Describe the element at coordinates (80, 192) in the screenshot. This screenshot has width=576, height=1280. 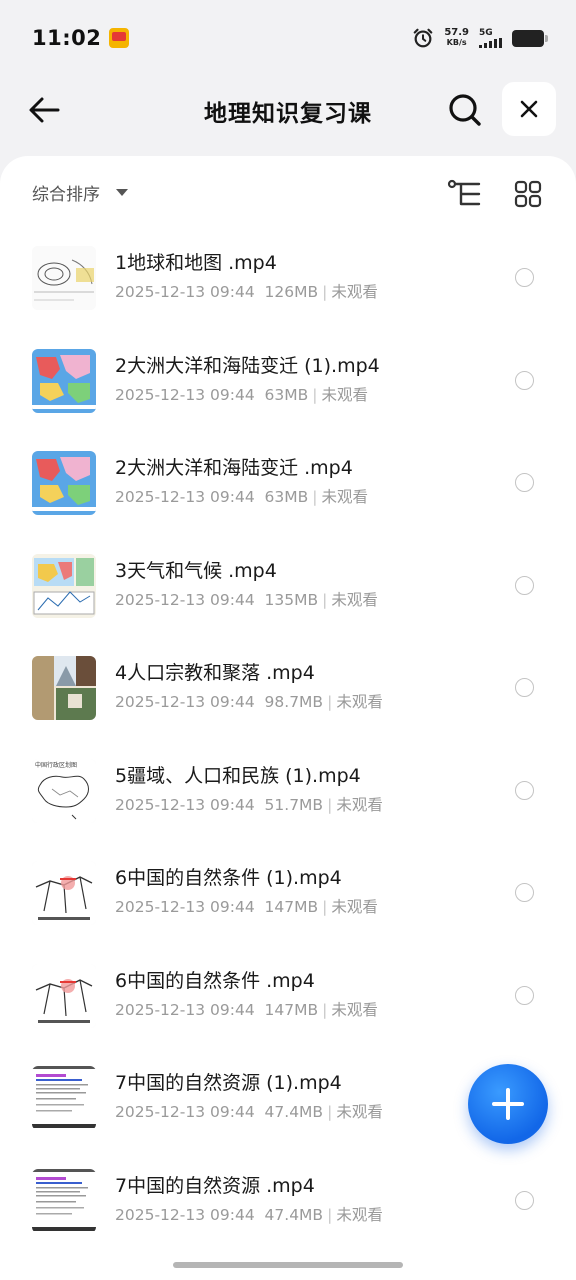
I see `sort-dropdown: 综合排序` at that location.